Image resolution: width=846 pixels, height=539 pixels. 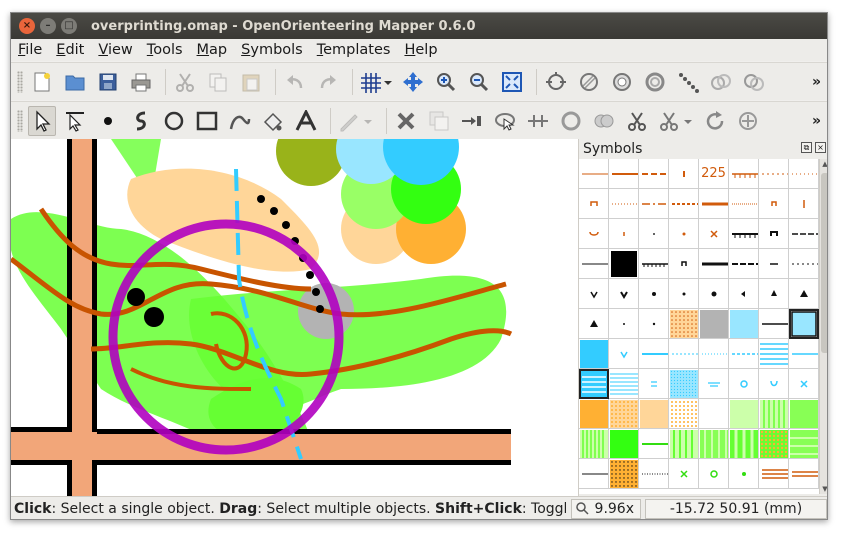 What do you see at coordinates (688, 82) in the screenshot?
I see `baseline-view-icon` at bounding box center [688, 82].